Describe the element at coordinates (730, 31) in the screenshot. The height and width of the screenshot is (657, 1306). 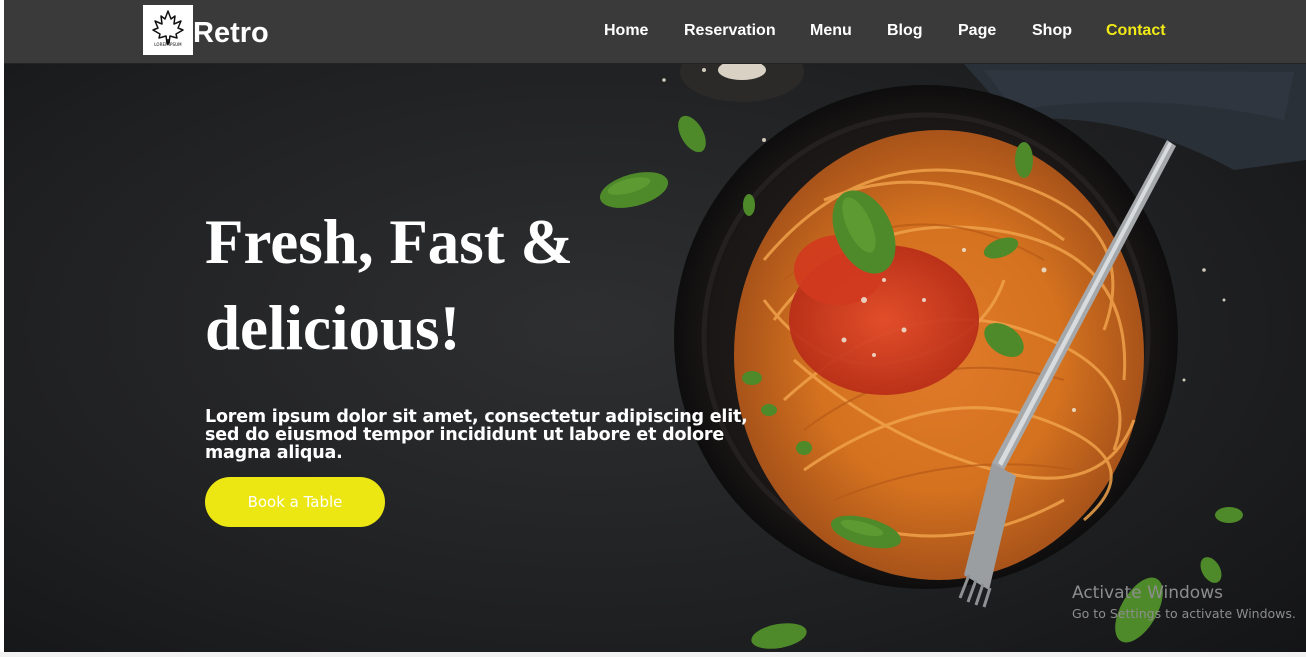
I see `nav-item-reservation: Reservation` at that location.